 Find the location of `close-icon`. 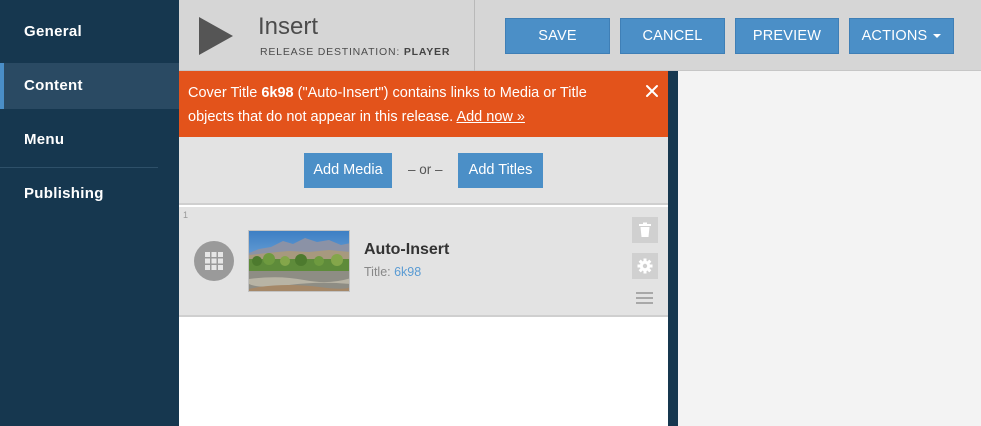

close-icon is located at coordinates (652, 91).